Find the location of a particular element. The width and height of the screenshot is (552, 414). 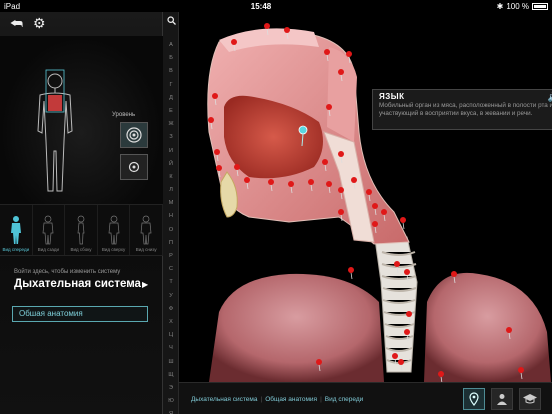

view-front: Вид спереди is located at coordinates (16, 230).